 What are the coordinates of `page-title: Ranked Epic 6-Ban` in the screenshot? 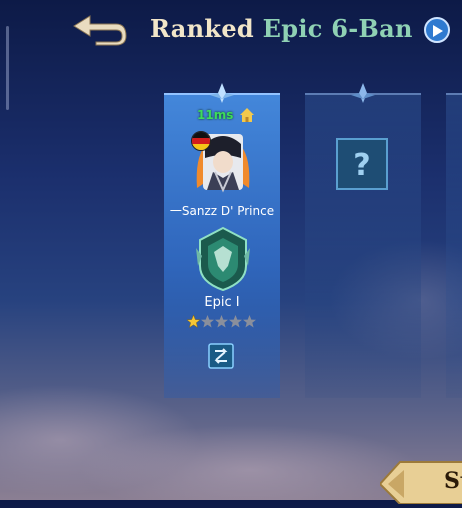 It's located at (281, 28).